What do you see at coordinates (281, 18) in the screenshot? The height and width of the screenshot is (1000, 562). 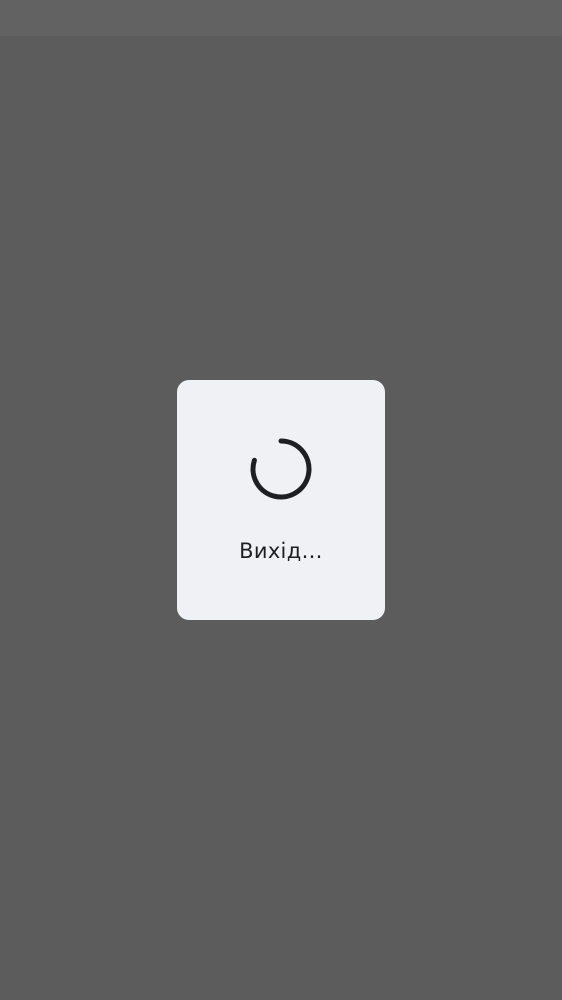 I see `status-bar` at bounding box center [281, 18].